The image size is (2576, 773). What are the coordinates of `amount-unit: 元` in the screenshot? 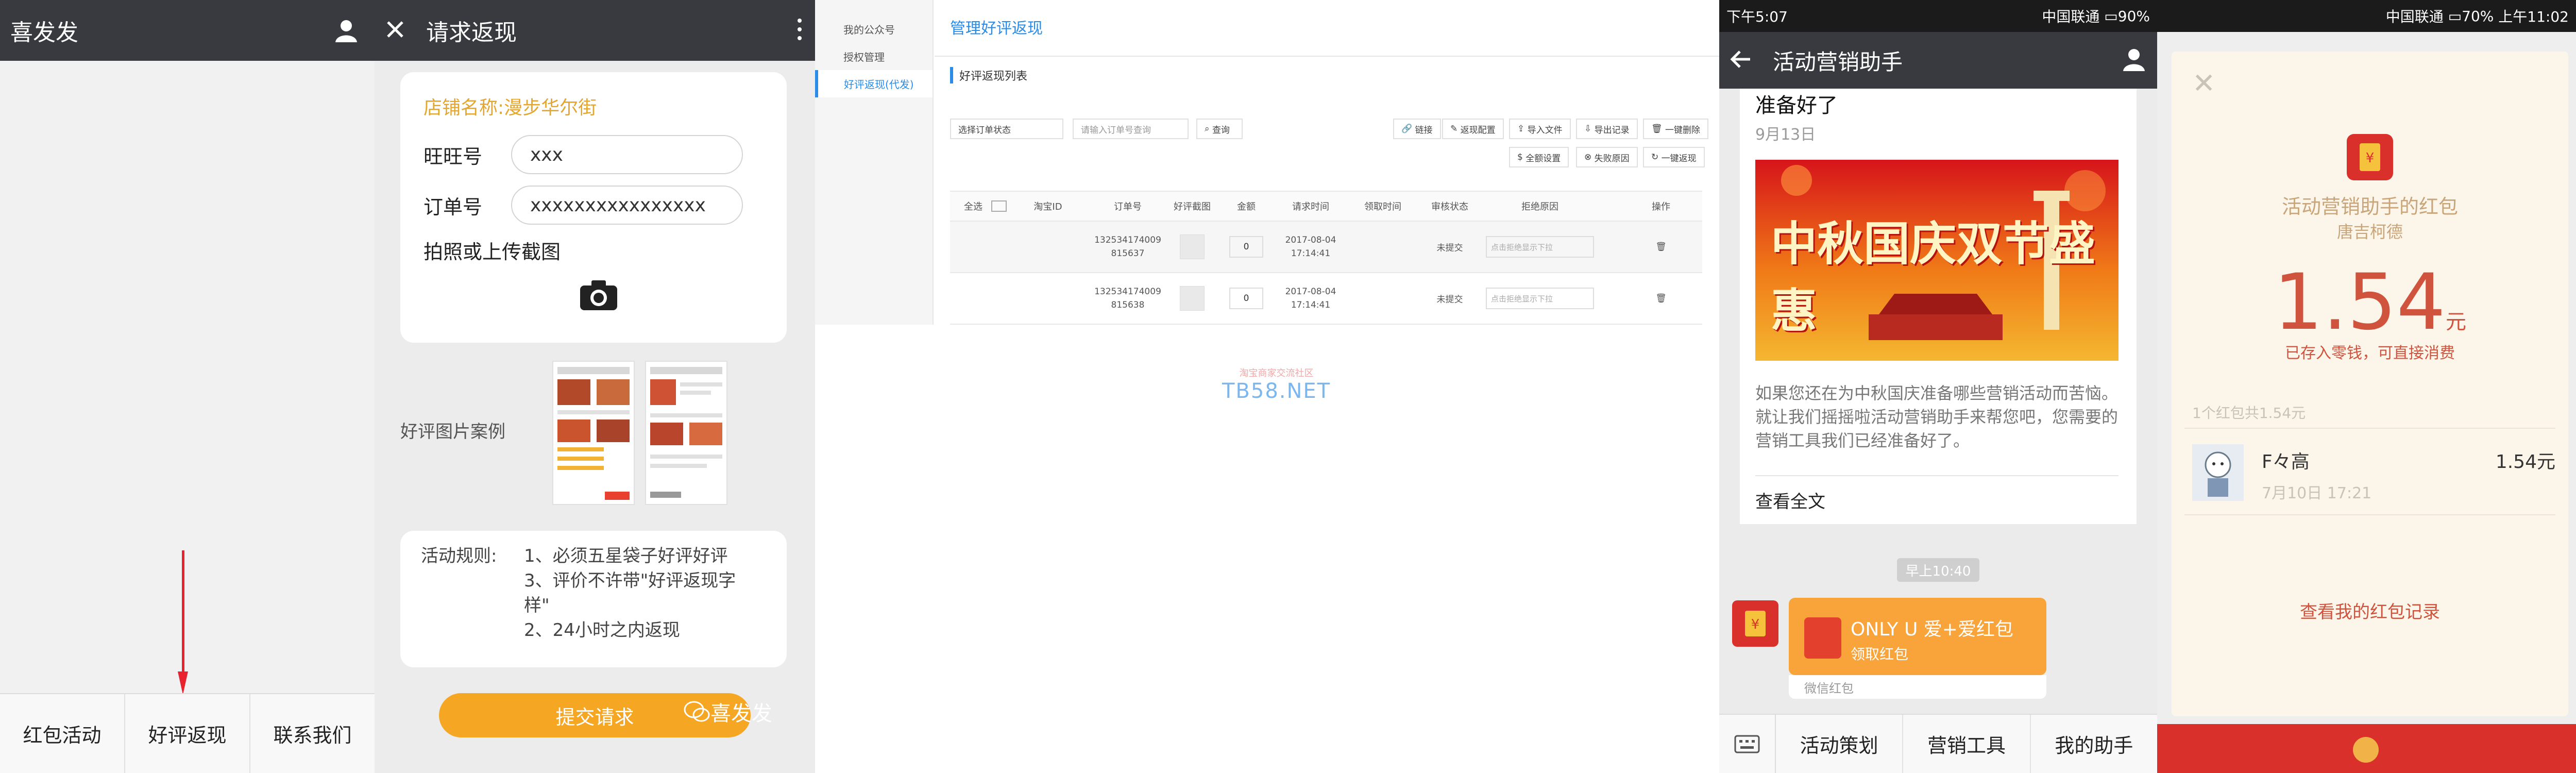 It's located at (2455, 322).